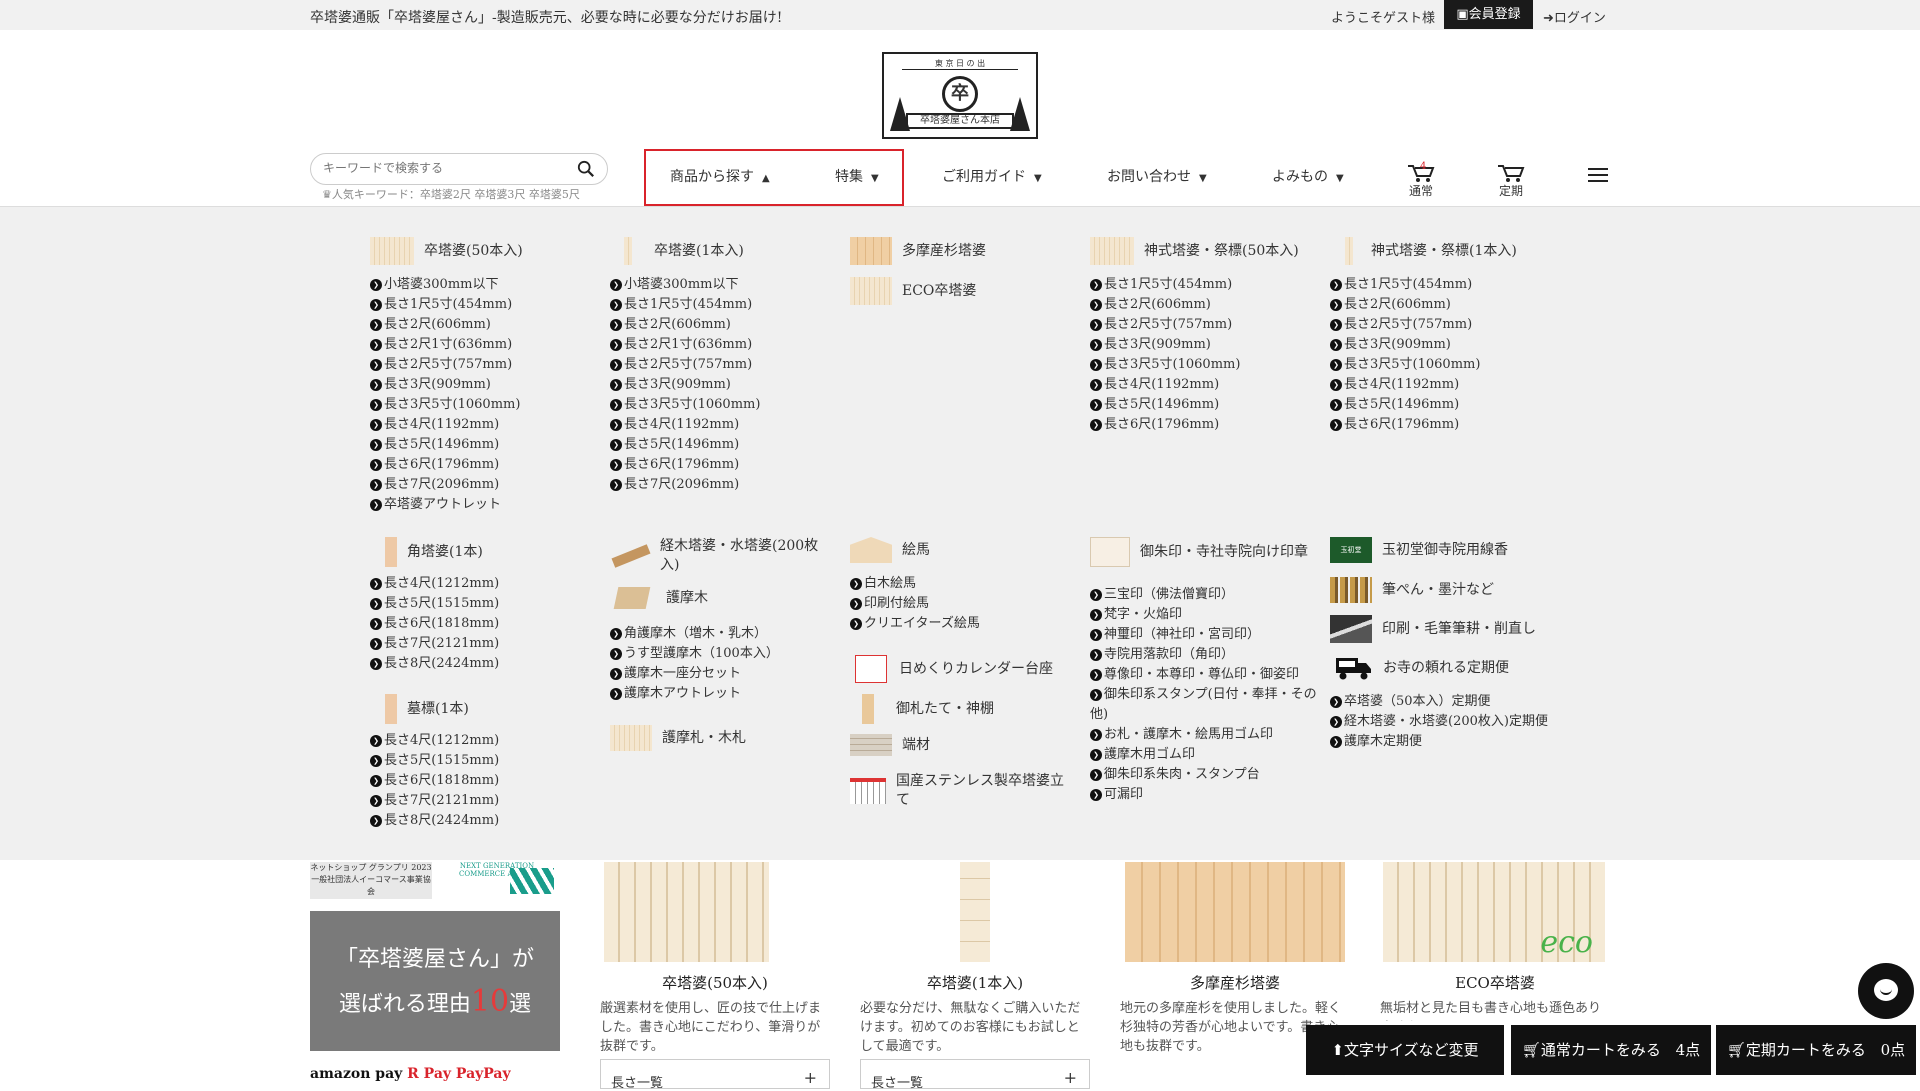  What do you see at coordinates (890, 745) in the screenshot?
I see `category-hazai: 端材` at bounding box center [890, 745].